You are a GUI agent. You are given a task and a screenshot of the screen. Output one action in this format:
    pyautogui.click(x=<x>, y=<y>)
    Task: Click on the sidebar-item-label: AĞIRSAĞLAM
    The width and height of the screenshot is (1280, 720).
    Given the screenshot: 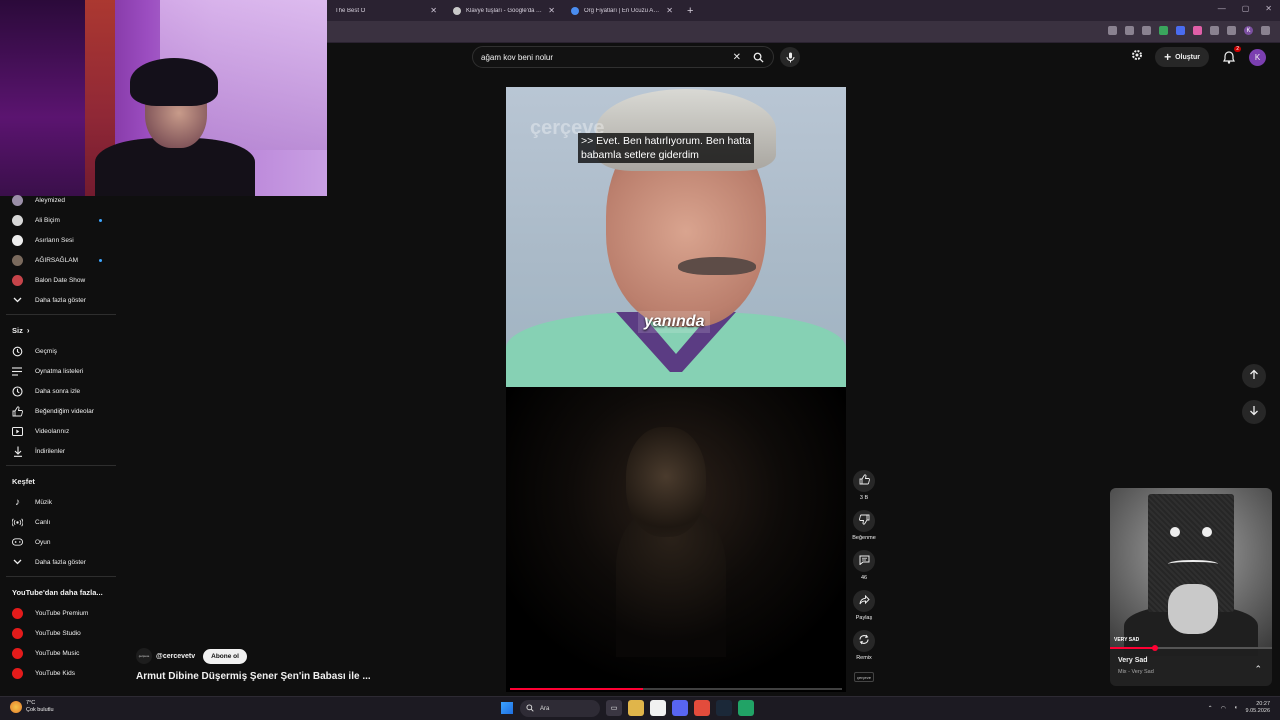 What is the action you would take?
    pyautogui.click(x=56, y=260)
    